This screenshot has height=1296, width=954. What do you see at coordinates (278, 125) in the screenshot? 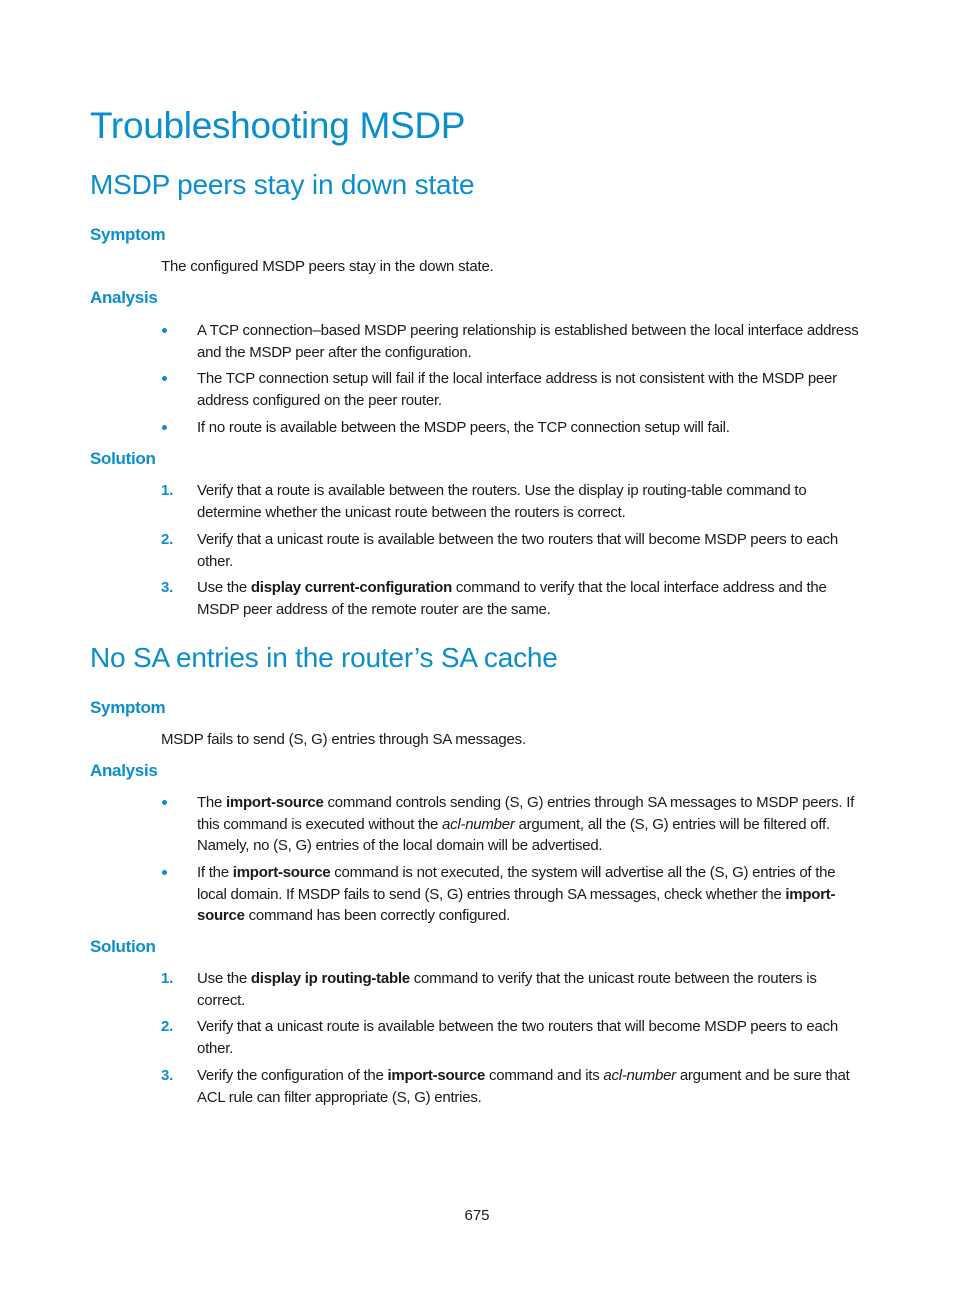
I see `page-title: Troubleshooting MSDP` at bounding box center [278, 125].